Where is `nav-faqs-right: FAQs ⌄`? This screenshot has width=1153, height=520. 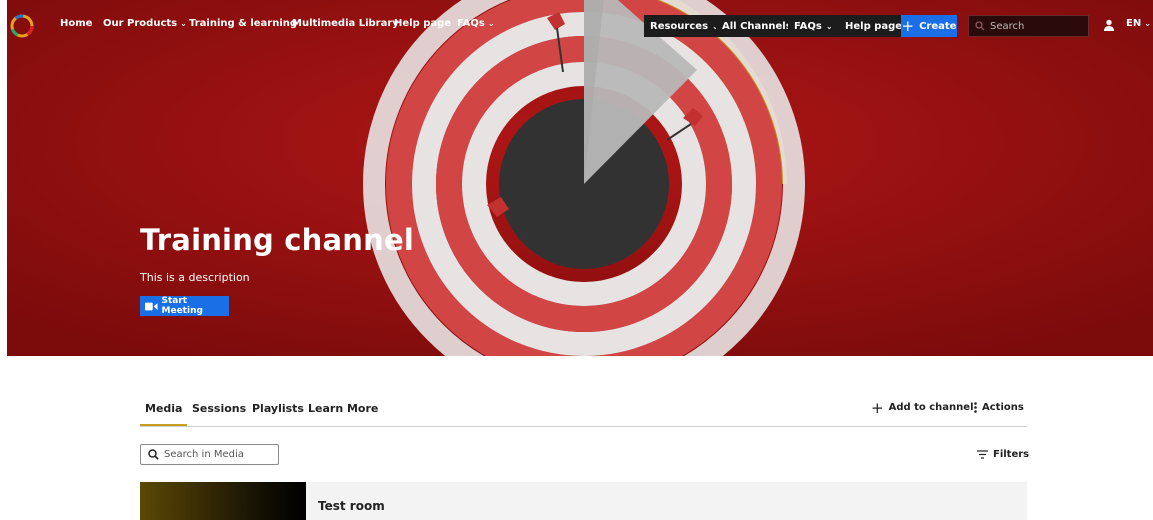 nav-faqs-right: FAQs ⌄ is located at coordinates (813, 26).